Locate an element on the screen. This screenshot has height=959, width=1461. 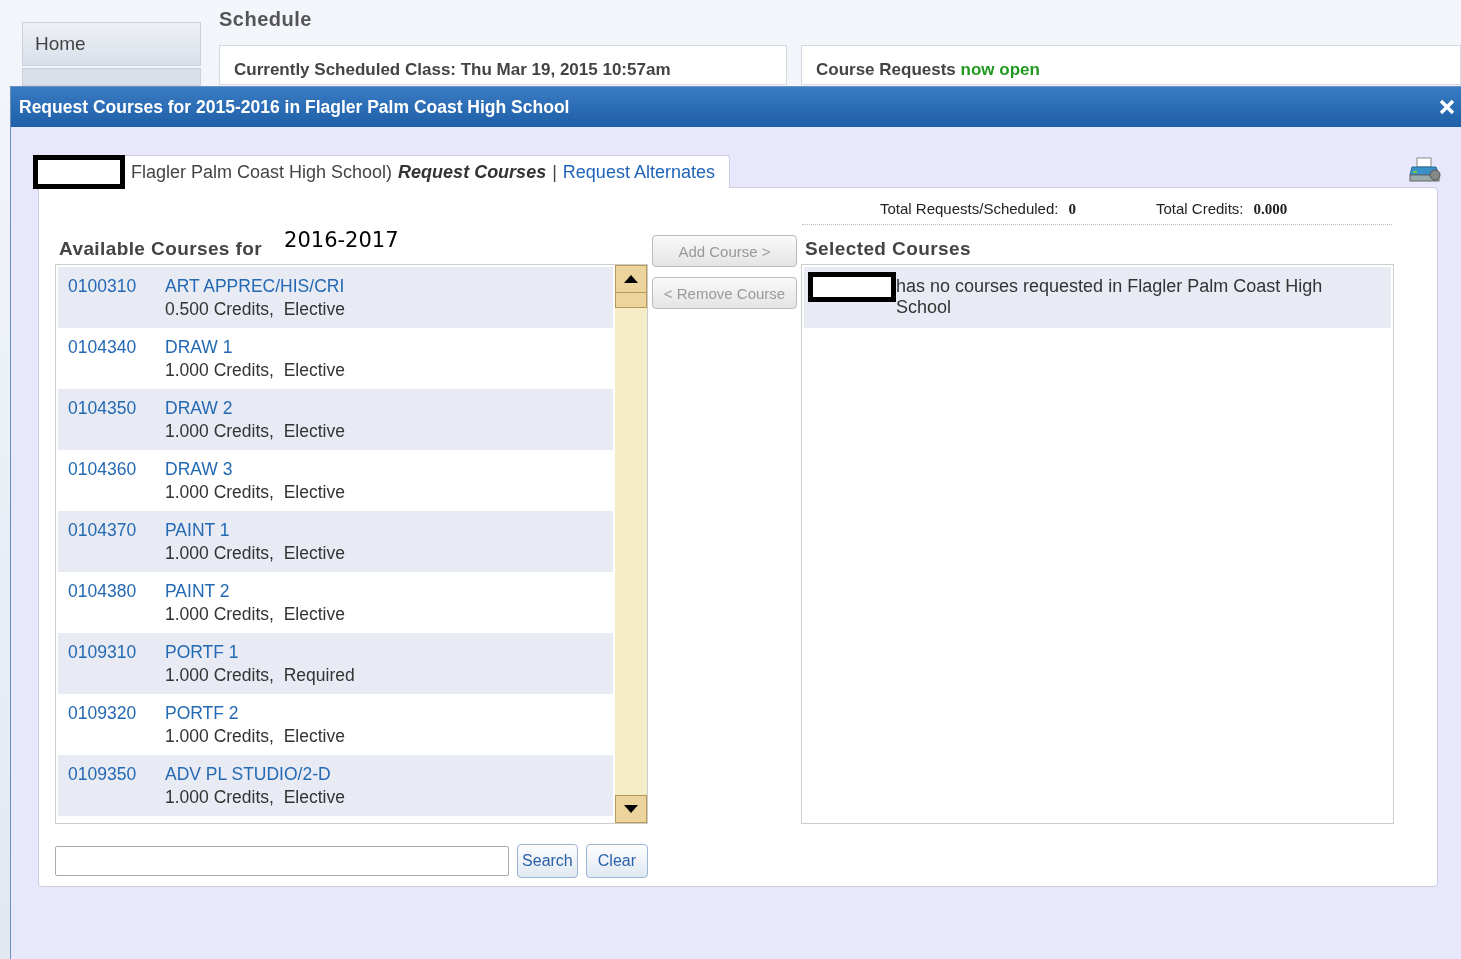
course-name: PAINT 2 is located at coordinates (384, 591).